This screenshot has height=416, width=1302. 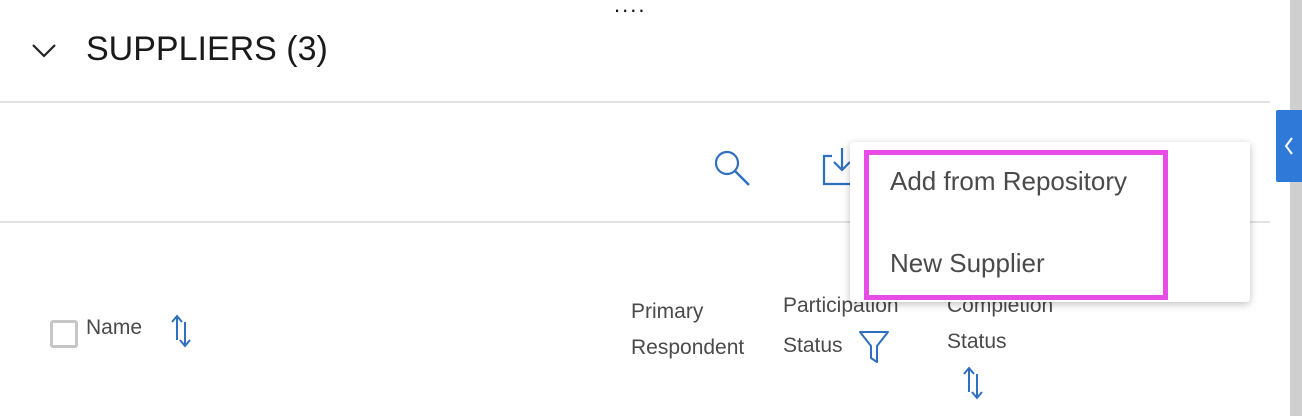 What do you see at coordinates (1296, 208) in the screenshot?
I see `scrollbar-track` at bounding box center [1296, 208].